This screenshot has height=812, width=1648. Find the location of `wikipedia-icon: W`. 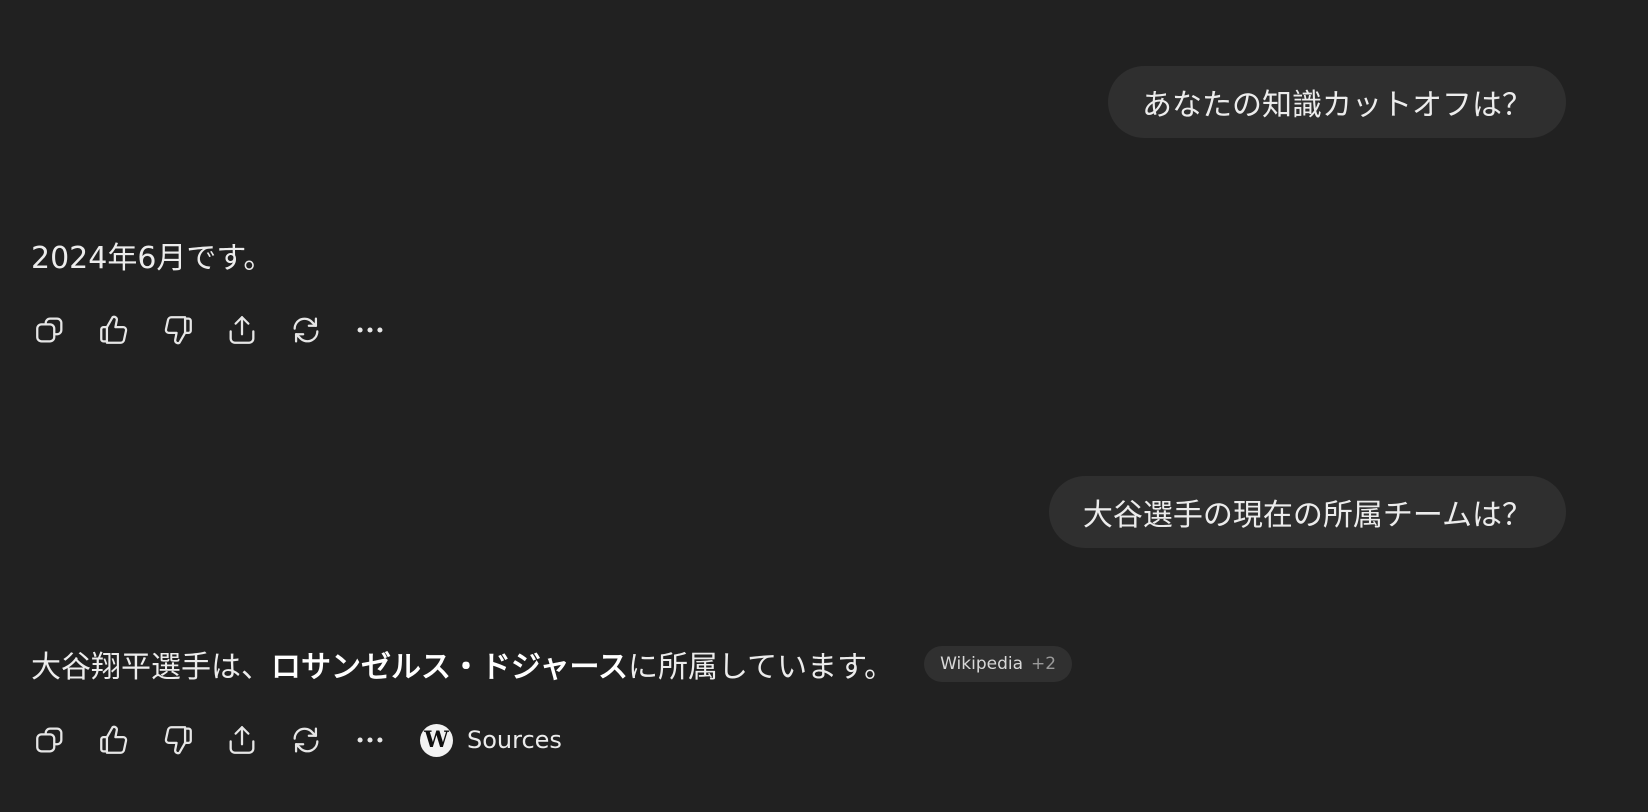

wikipedia-icon: W is located at coordinates (436, 740).